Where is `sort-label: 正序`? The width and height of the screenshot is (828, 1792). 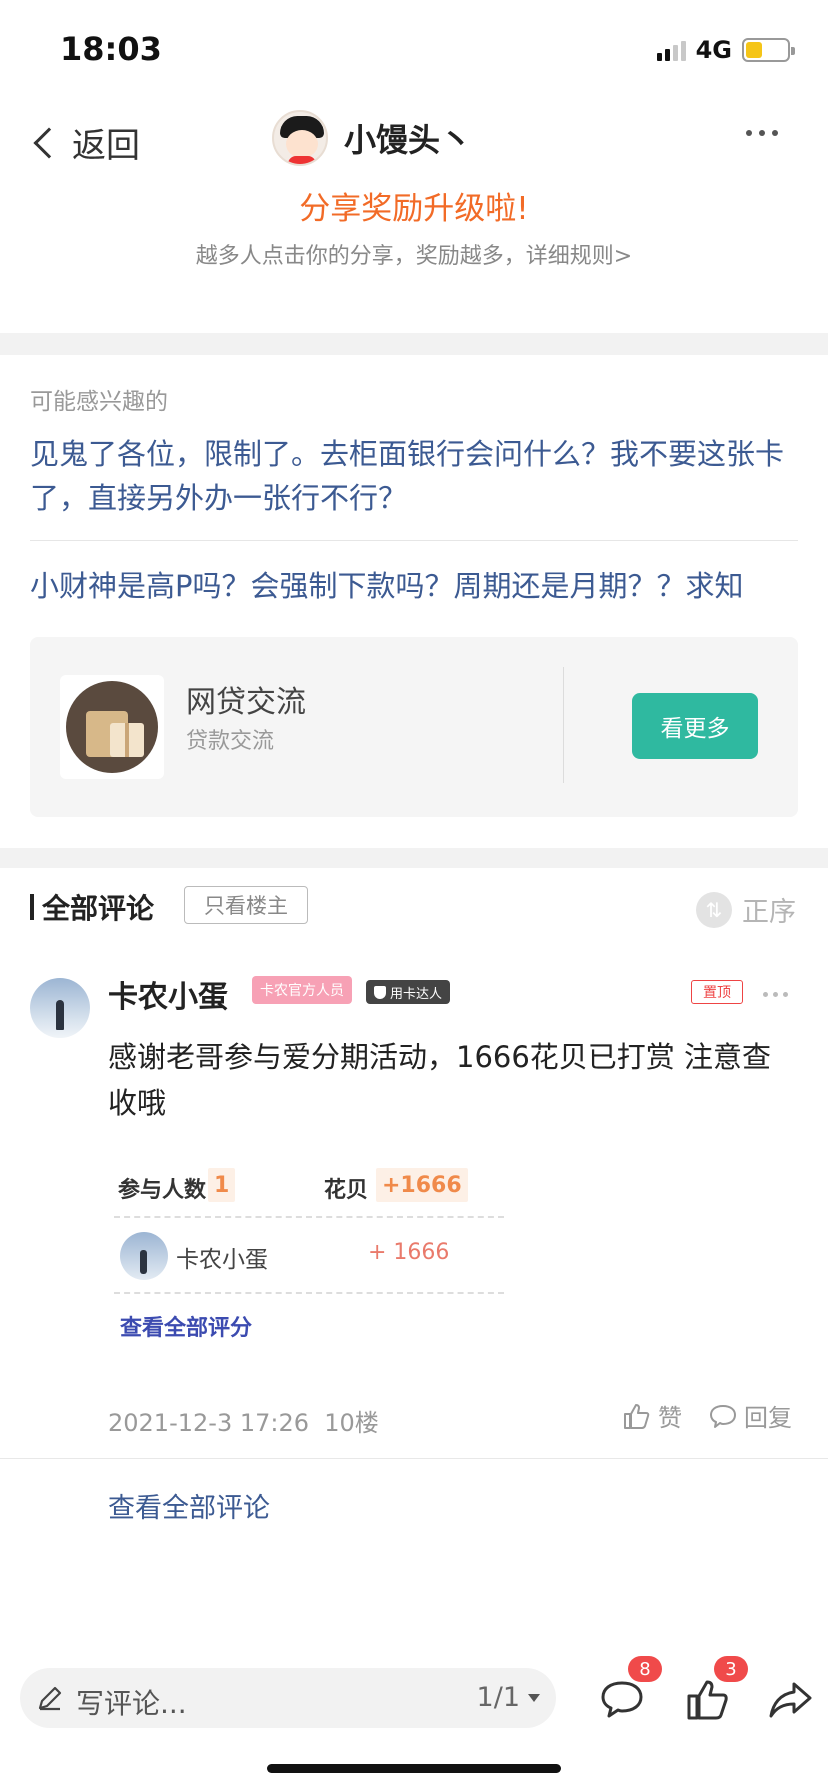 sort-label: 正序 is located at coordinates (769, 912).